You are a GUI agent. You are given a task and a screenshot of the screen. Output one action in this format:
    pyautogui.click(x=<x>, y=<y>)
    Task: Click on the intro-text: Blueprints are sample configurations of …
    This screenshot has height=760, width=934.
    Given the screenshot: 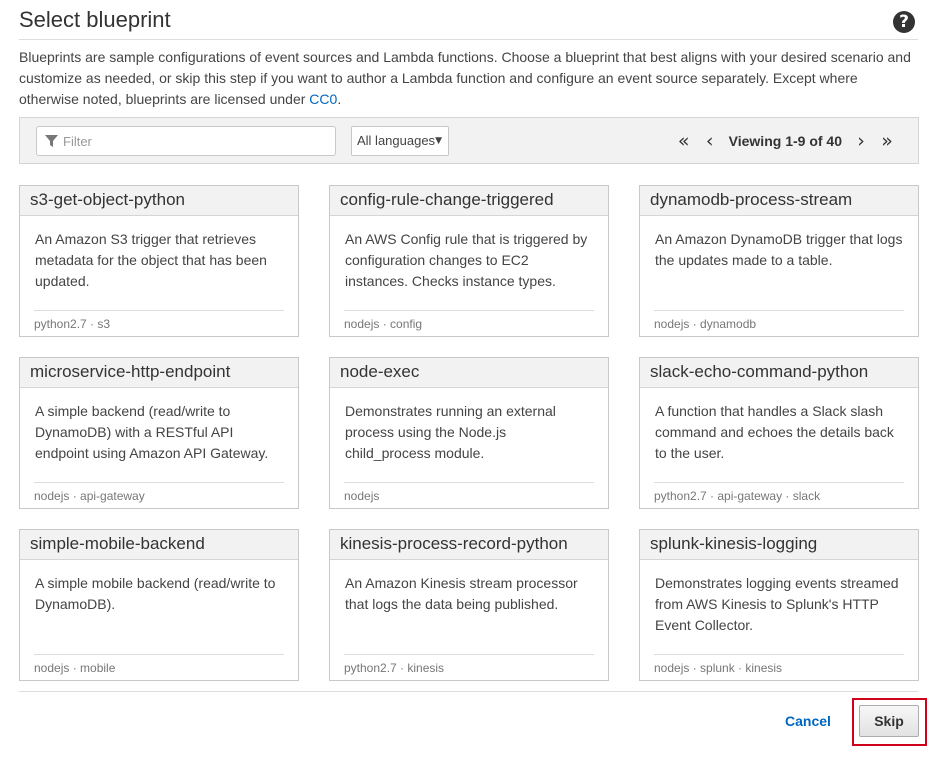 What is the action you would take?
    pyautogui.click(x=469, y=78)
    